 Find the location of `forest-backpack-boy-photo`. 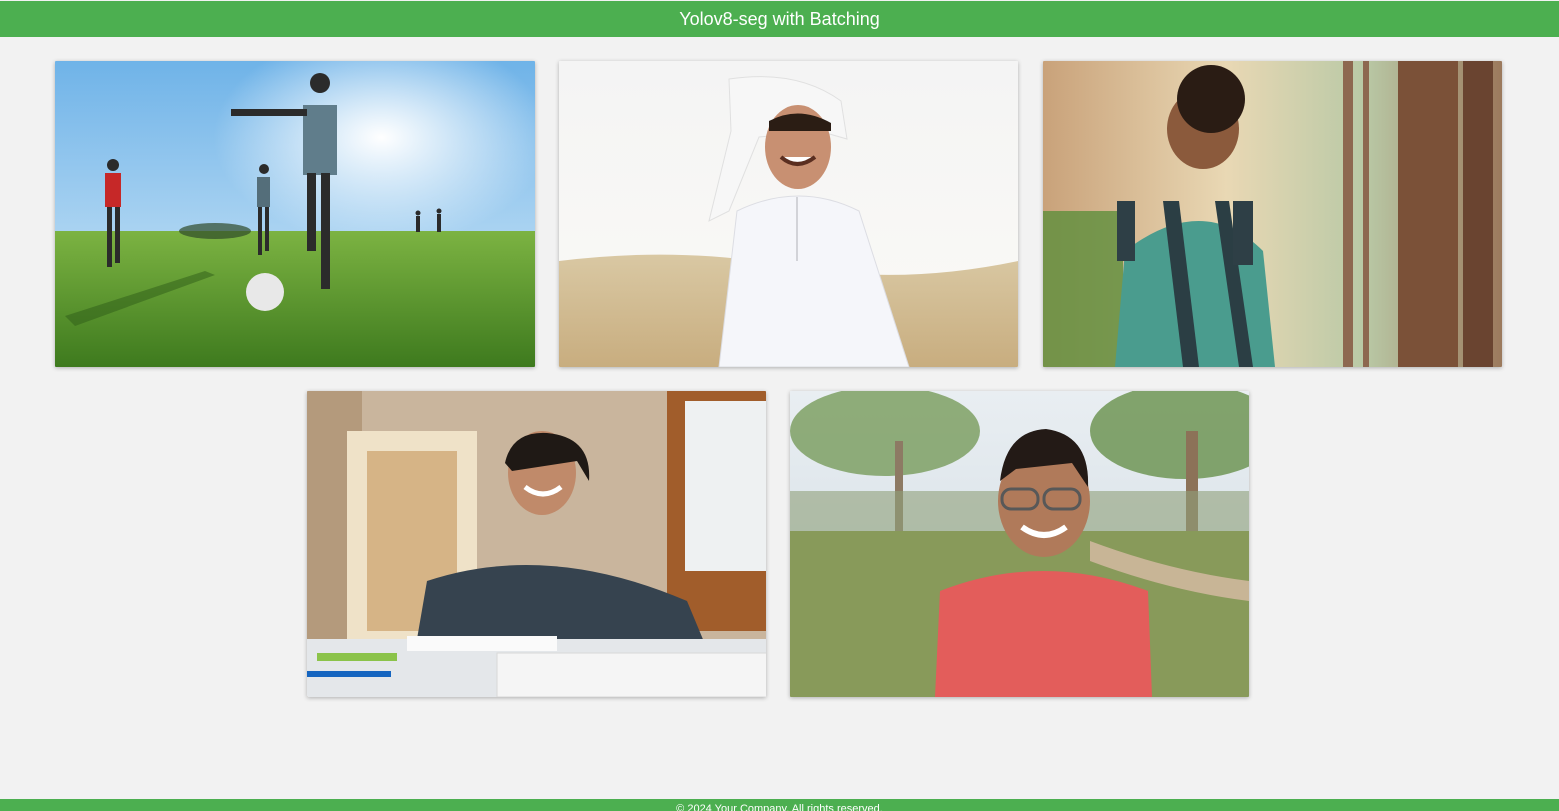

forest-backpack-boy-photo is located at coordinates (1272, 214).